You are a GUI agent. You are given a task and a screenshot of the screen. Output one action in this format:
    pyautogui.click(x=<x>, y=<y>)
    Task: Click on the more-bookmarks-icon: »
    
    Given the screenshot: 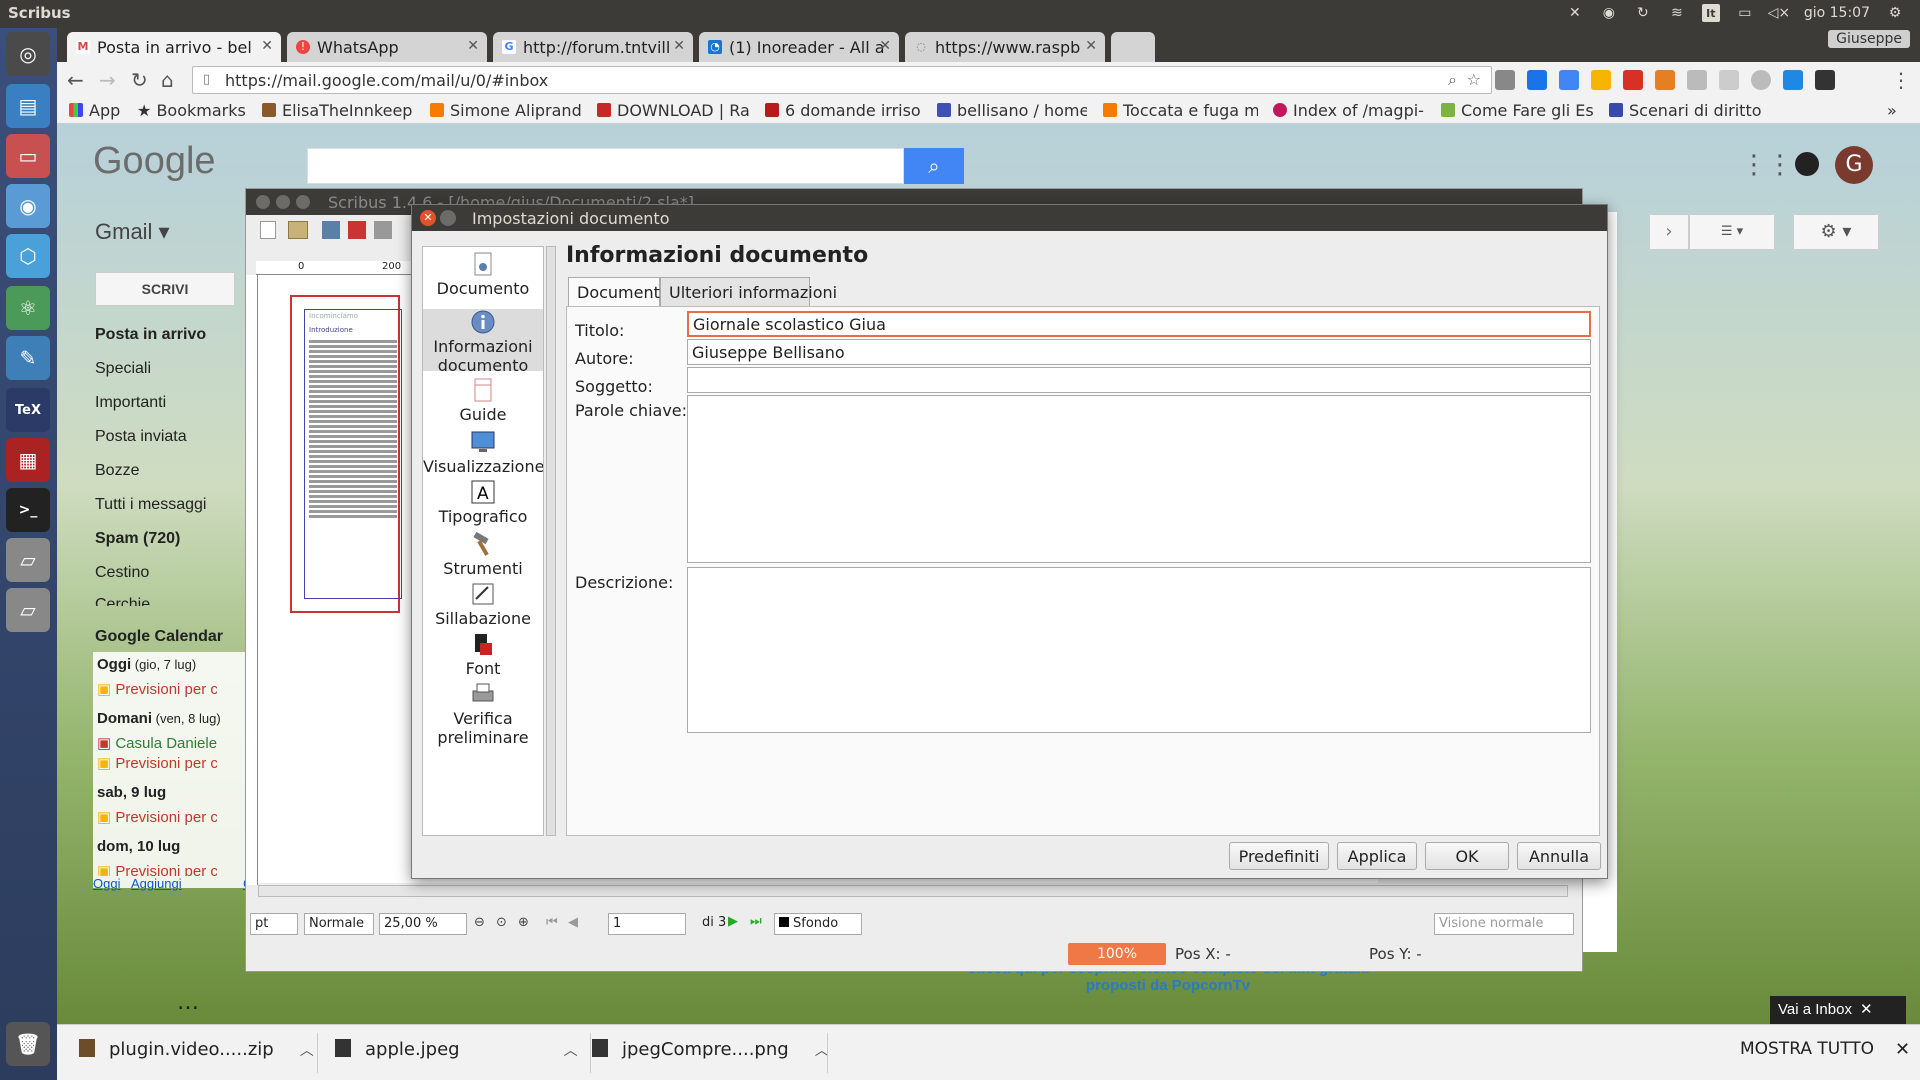 What is the action you would take?
    pyautogui.click(x=1892, y=110)
    